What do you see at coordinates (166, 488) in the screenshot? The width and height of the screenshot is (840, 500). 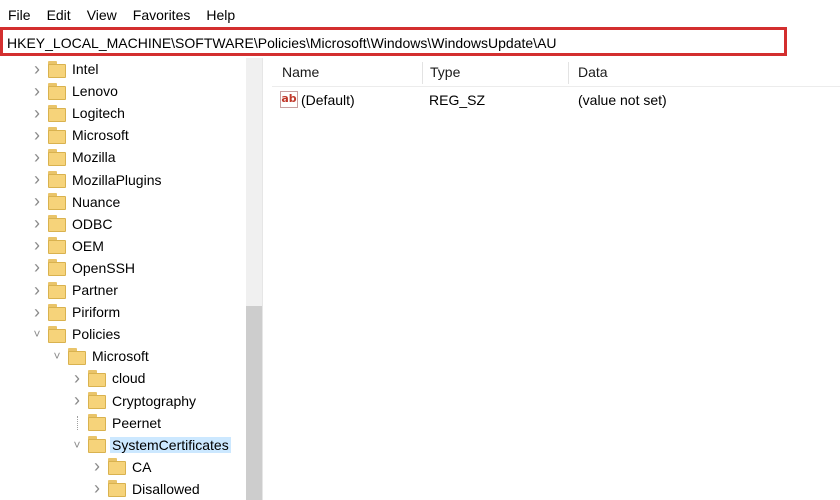 I see `tree-item-label: Disallowed` at bounding box center [166, 488].